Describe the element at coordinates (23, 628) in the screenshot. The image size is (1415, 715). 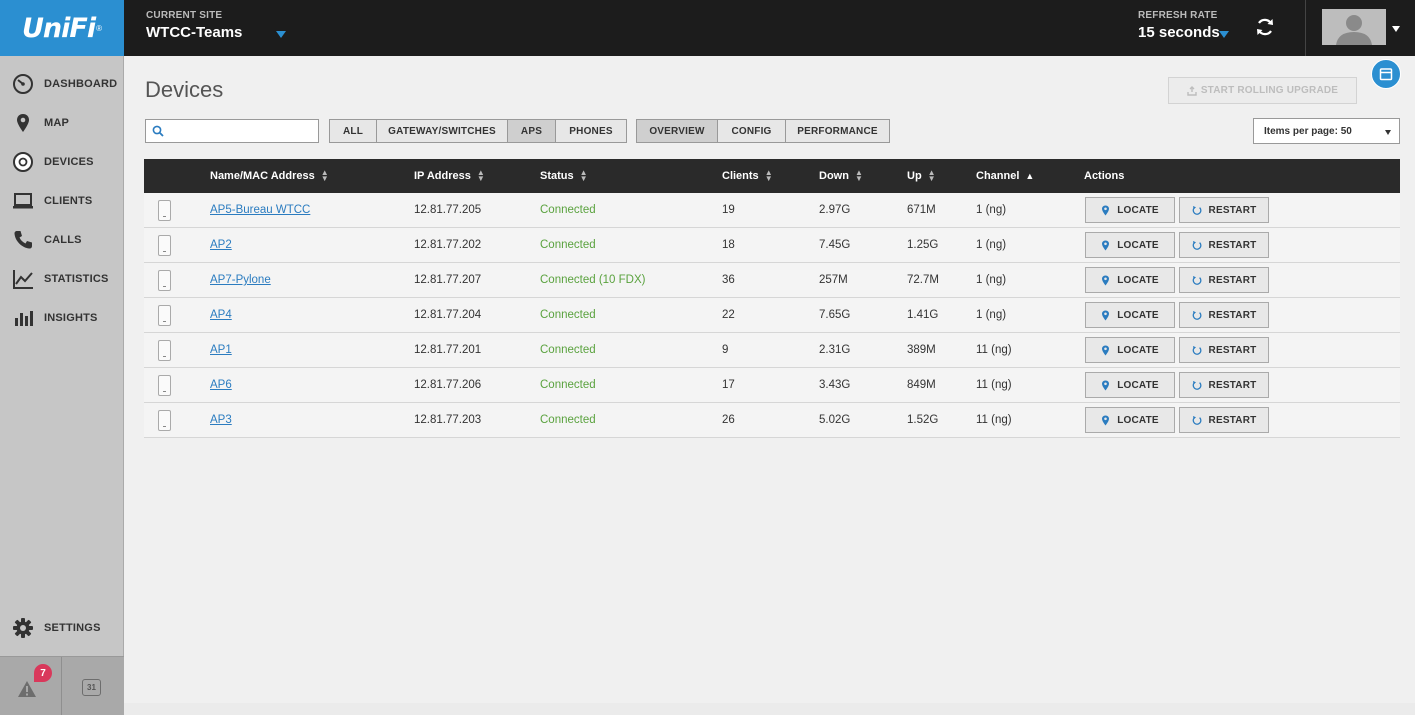
I see `gear-icon` at that location.